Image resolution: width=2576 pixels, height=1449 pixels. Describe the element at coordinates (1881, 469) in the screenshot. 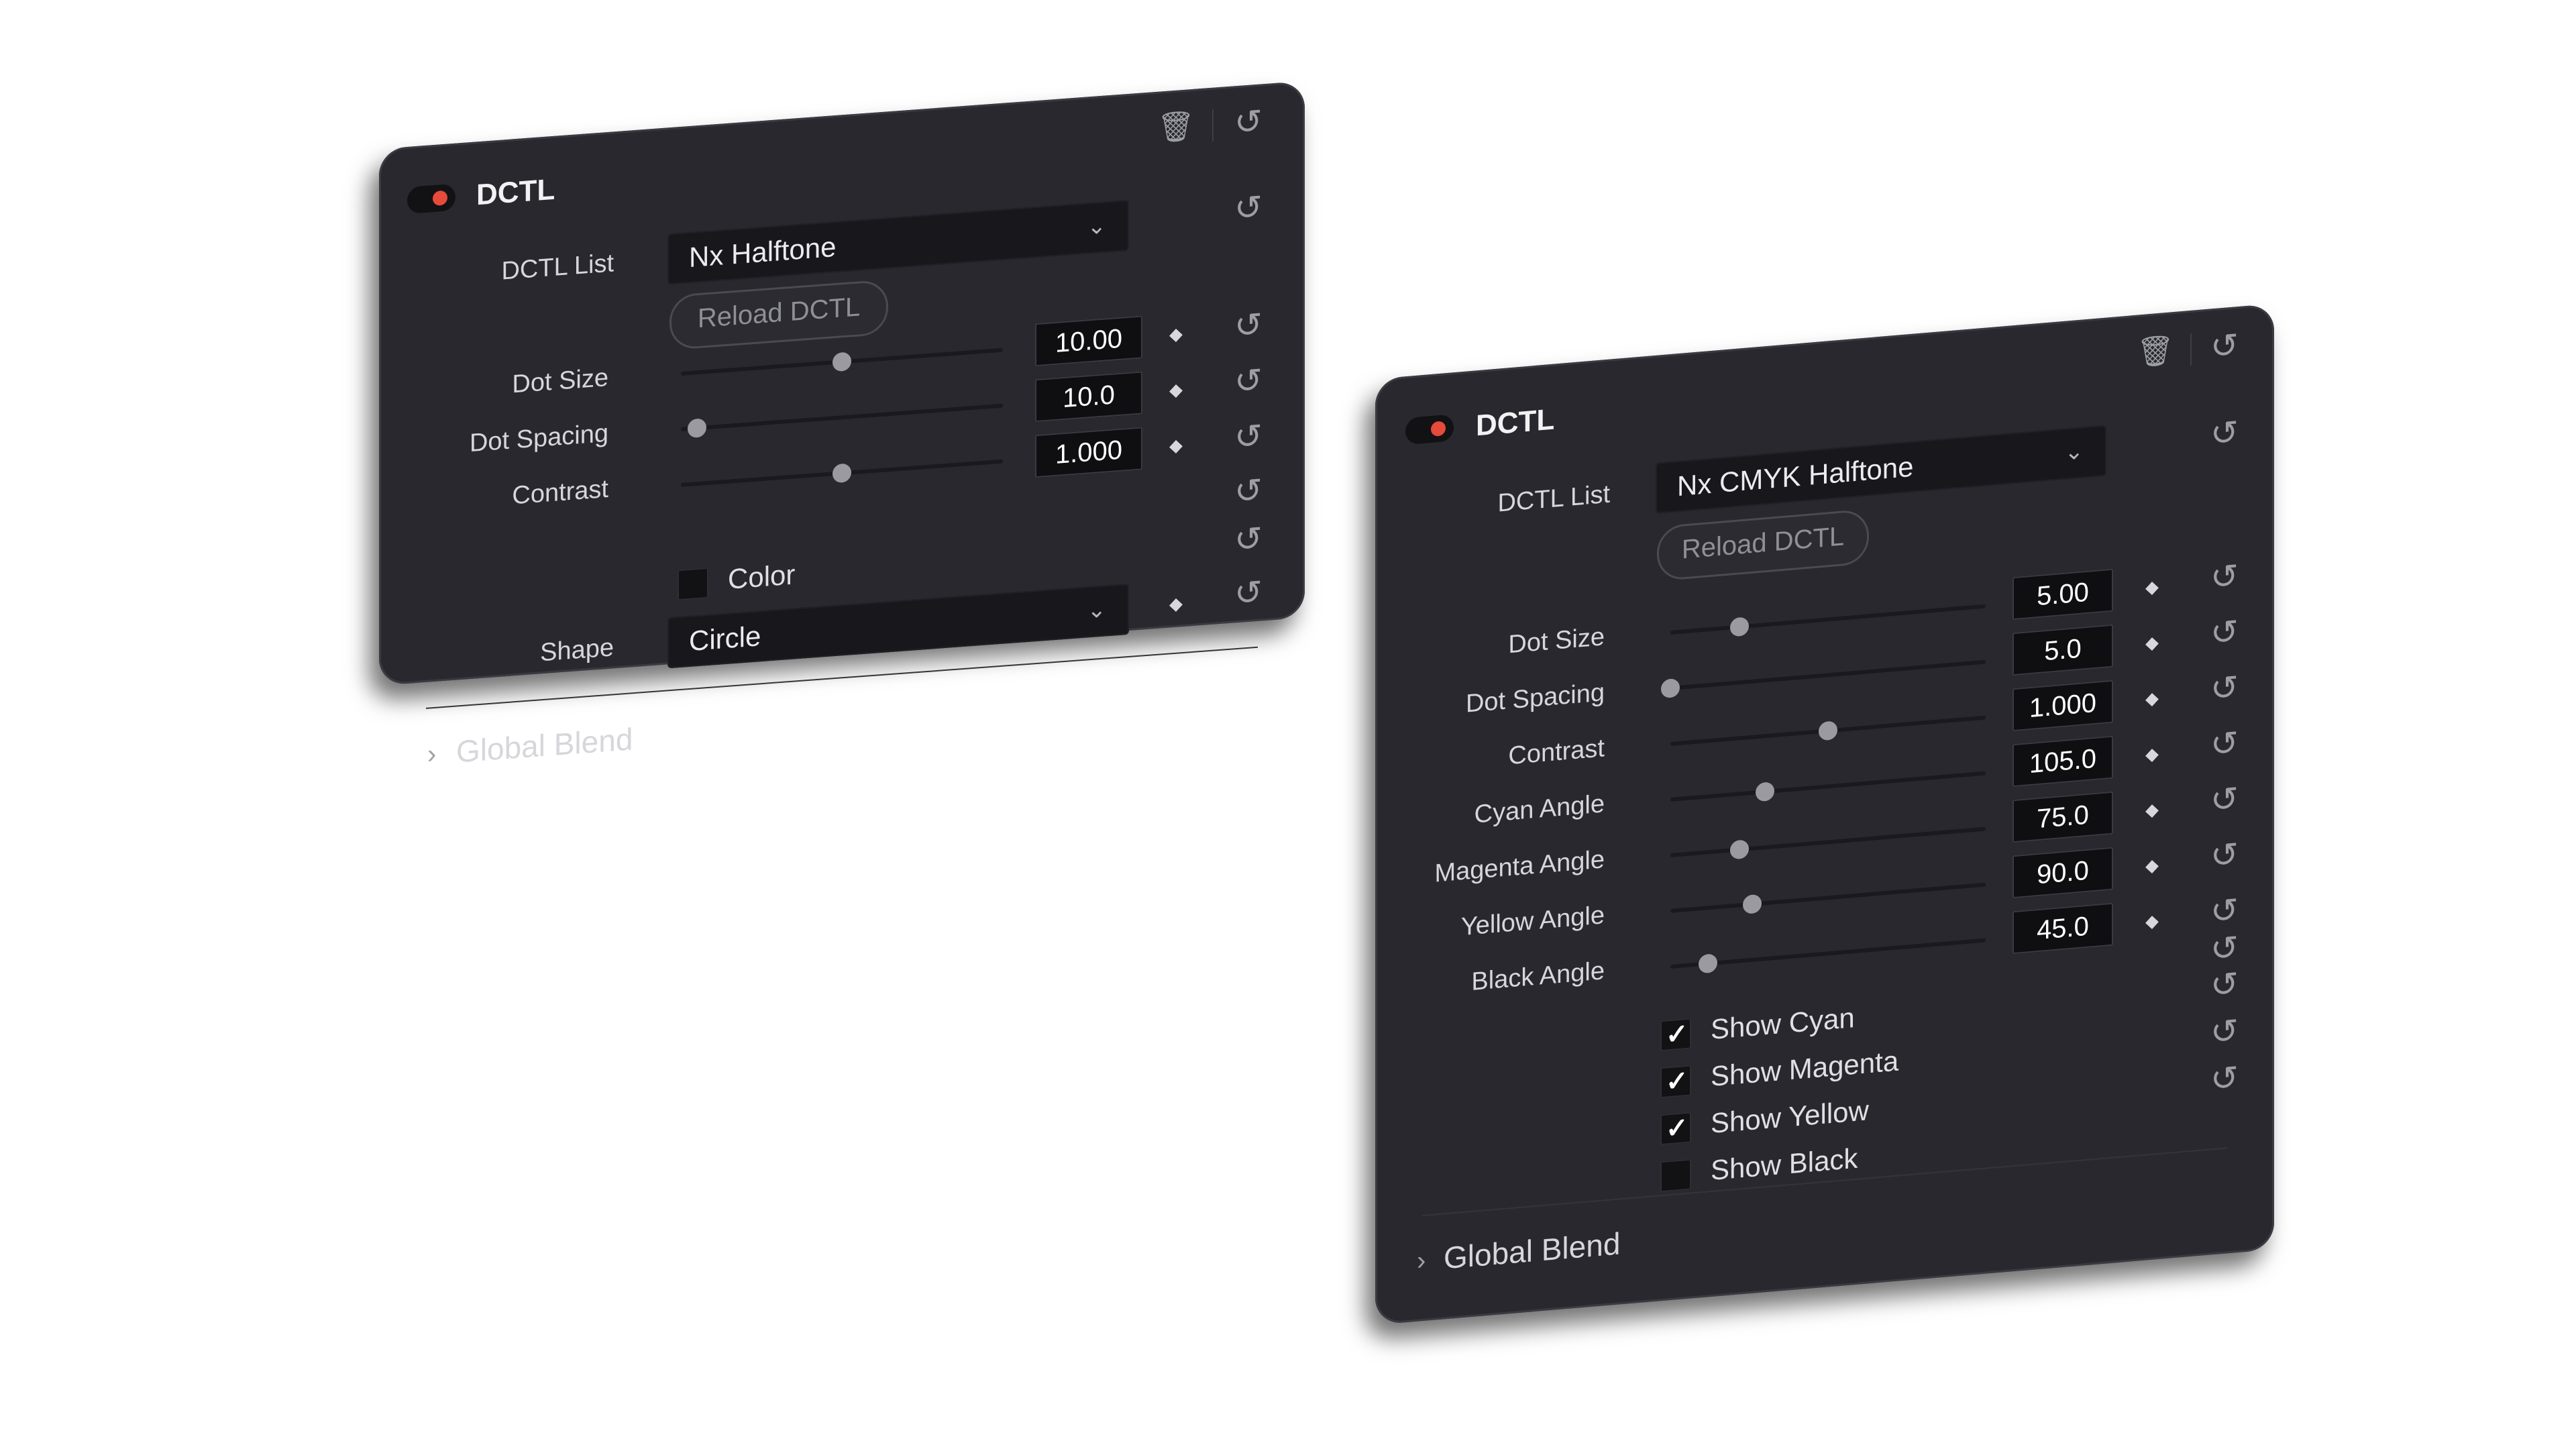

I see `dctl-list-dropdown: Nx CMYK Halftone ⌄` at that location.